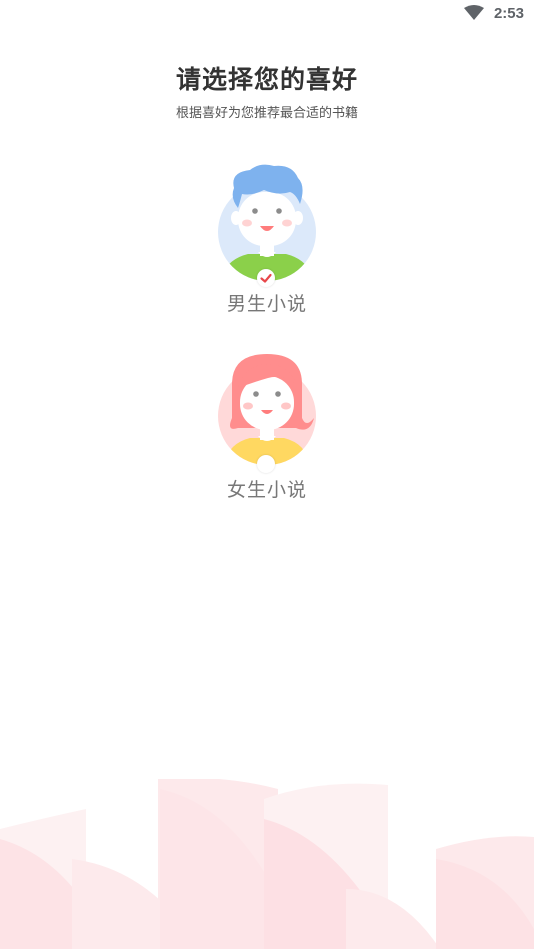  Describe the element at coordinates (508, 13) in the screenshot. I see `status-time: 2:53` at that location.